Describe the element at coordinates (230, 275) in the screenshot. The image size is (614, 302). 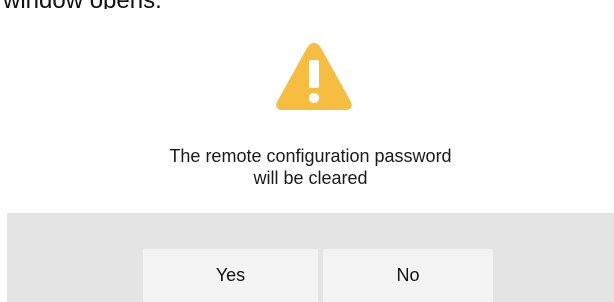
I see `yes-button: Yes` at that location.